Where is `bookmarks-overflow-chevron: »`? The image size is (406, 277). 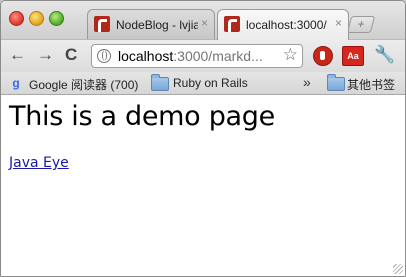
bookmarks-overflow-chevron: » is located at coordinates (307, 82).